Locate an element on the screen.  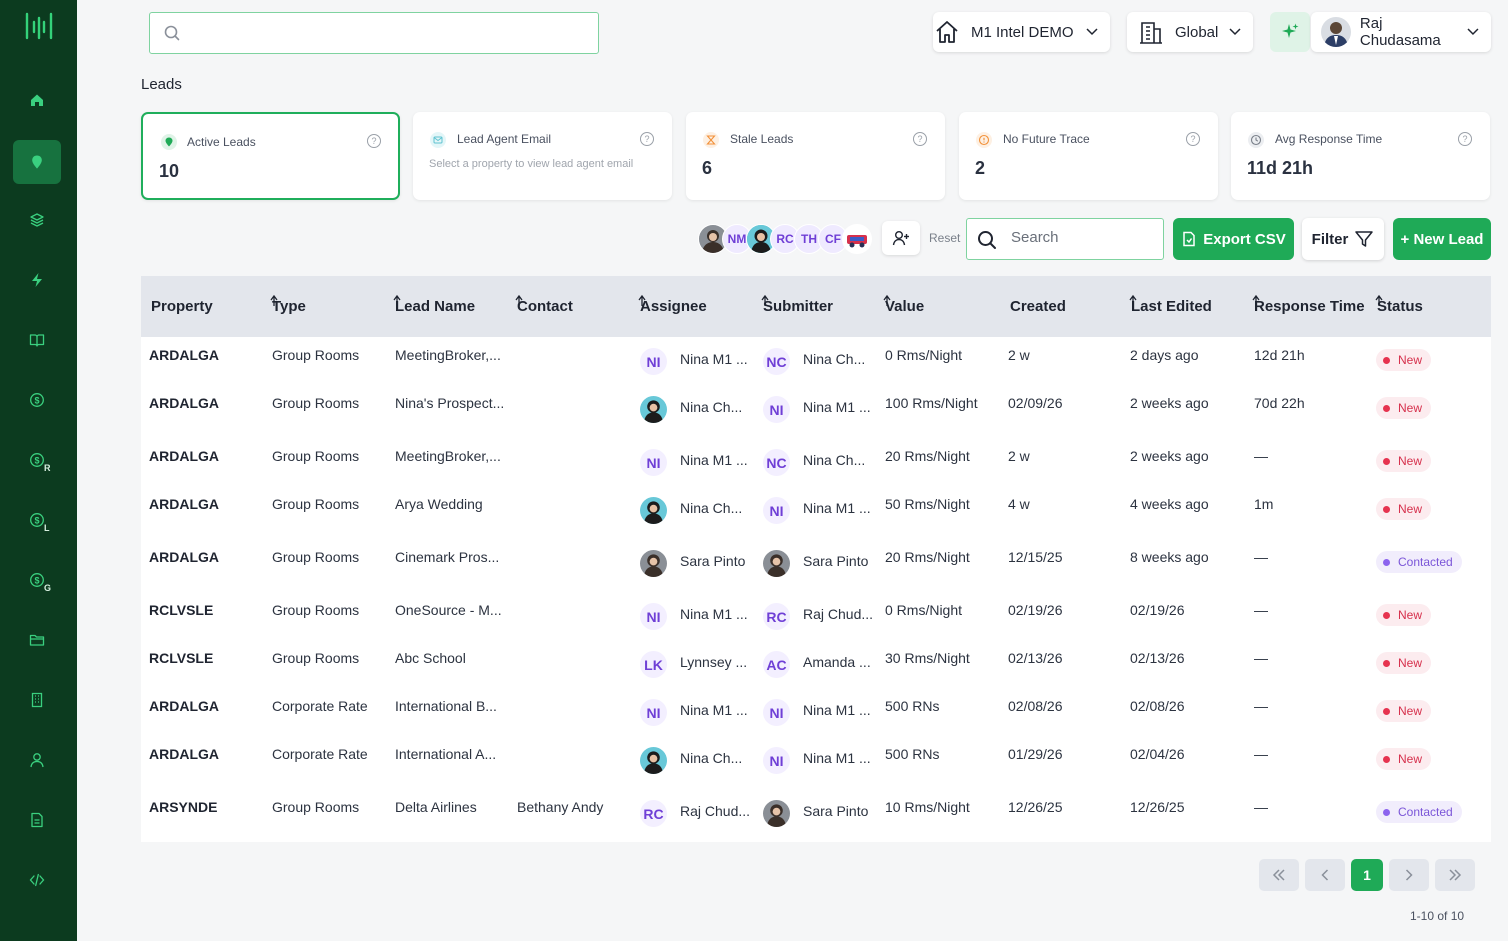
sidebar-item-leads is located at coordinates (37, 162).